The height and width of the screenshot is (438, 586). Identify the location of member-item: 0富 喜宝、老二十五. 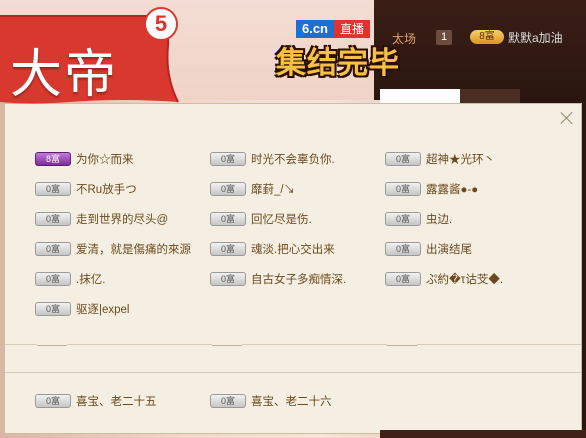
(96, 401).